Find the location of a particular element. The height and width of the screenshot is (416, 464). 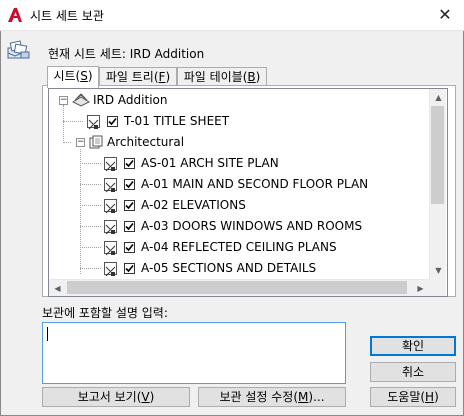

tree-node-sheet: A-01 MAIN AND SECOND FLOOR PLAN is located at coordinates (239, 184).